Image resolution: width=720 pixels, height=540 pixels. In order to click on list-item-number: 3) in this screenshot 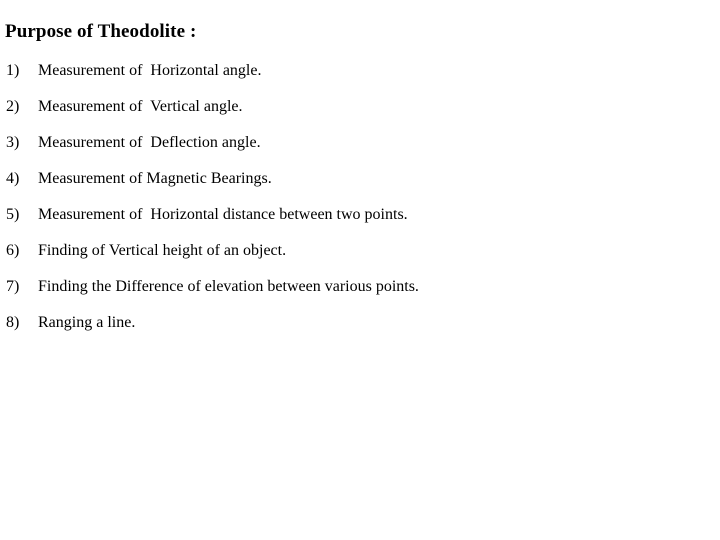, I will do `click(13, 142)`.